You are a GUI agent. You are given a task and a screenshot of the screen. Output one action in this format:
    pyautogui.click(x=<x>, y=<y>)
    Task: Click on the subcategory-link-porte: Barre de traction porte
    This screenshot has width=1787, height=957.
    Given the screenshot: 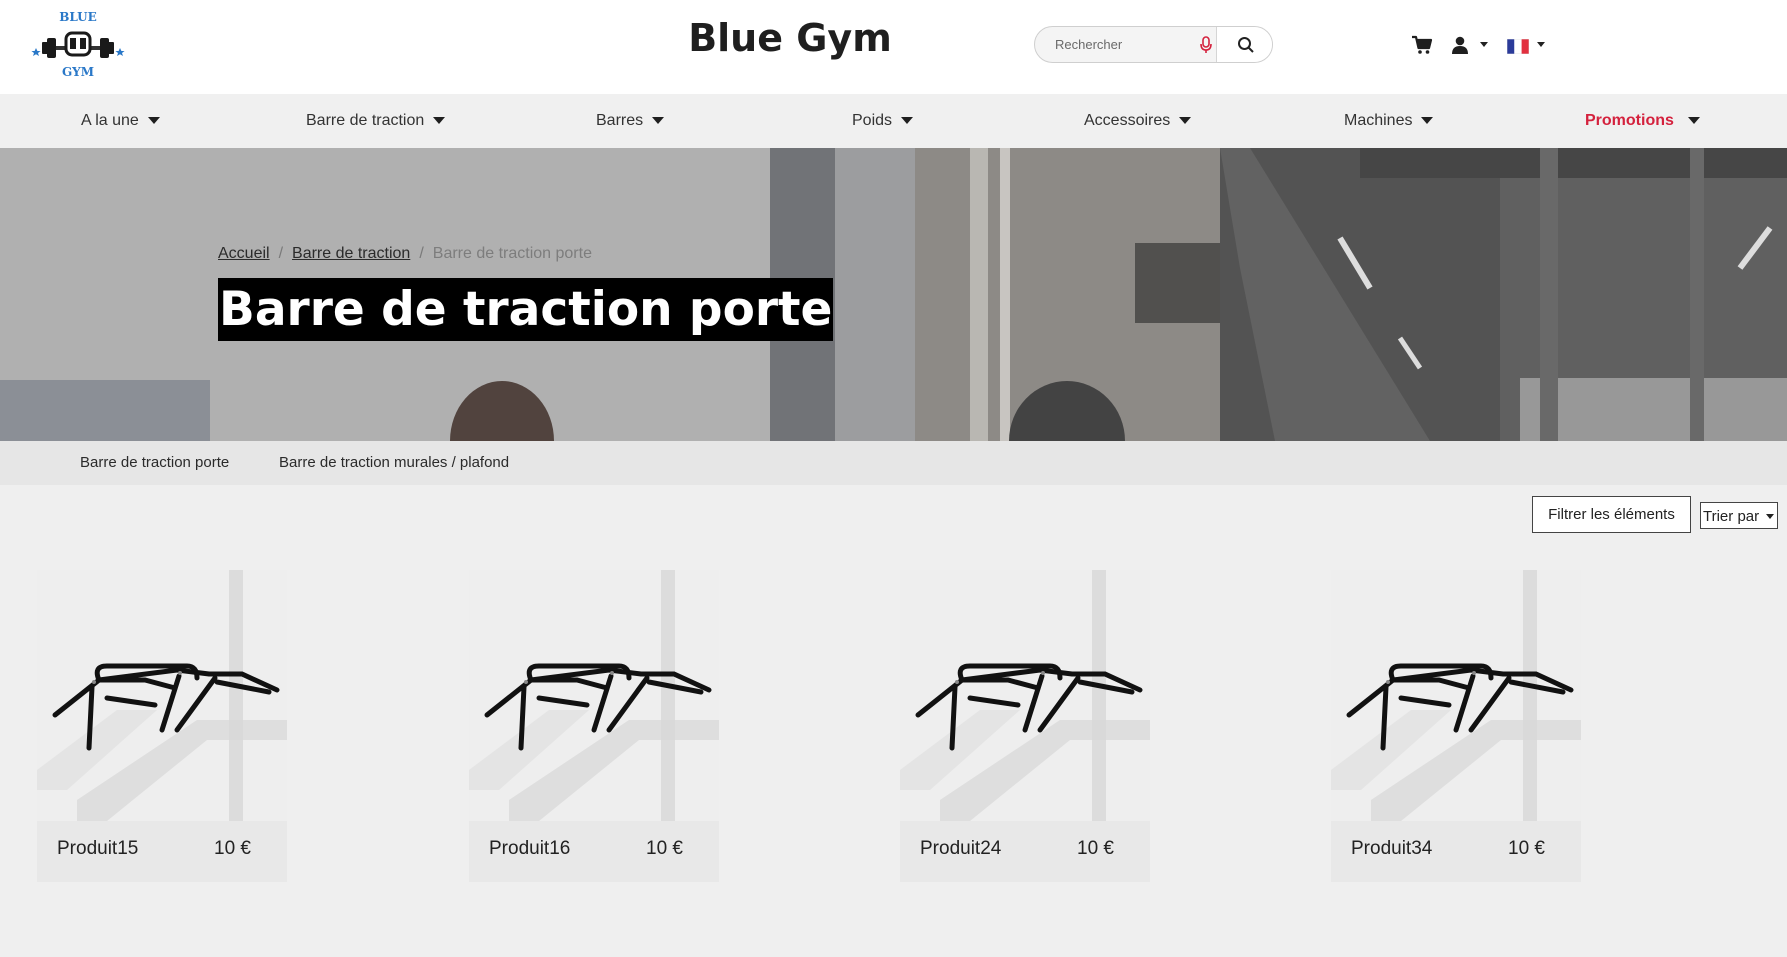 What is the action you would take?
    pyautogui.click(x=154, y=463)
    